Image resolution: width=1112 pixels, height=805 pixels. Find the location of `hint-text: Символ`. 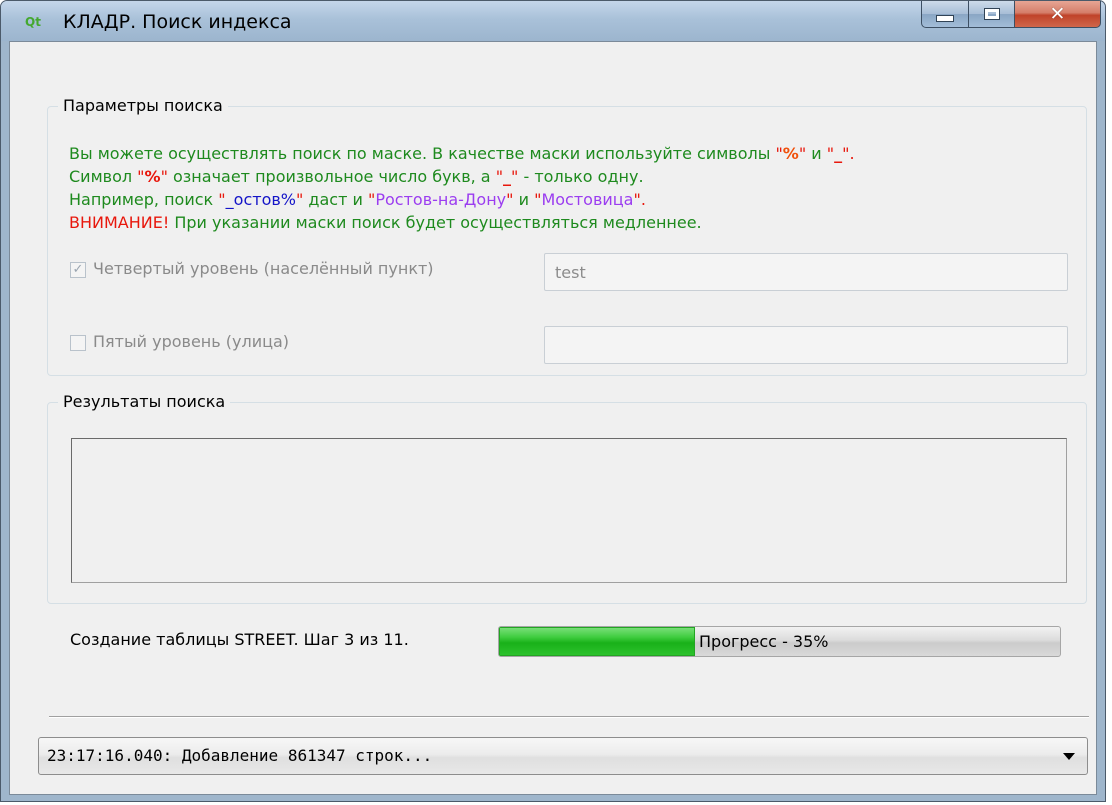

hint-text: Символ is located at coordinates (103, 176).